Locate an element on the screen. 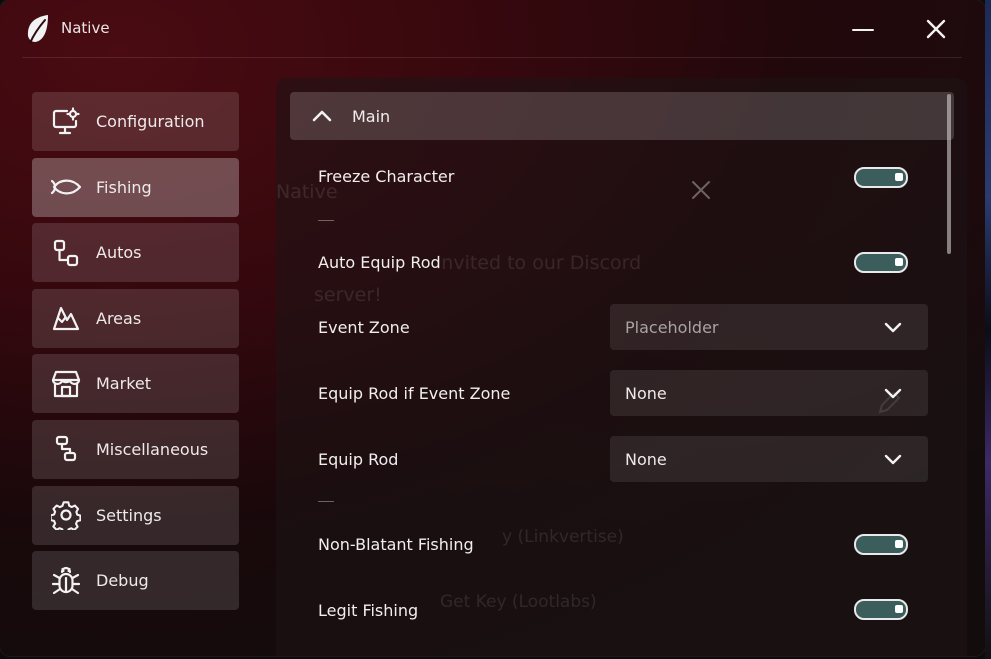 This screenshot has width=991, height=659. nodes-icon is located at coordinates (66, 449).